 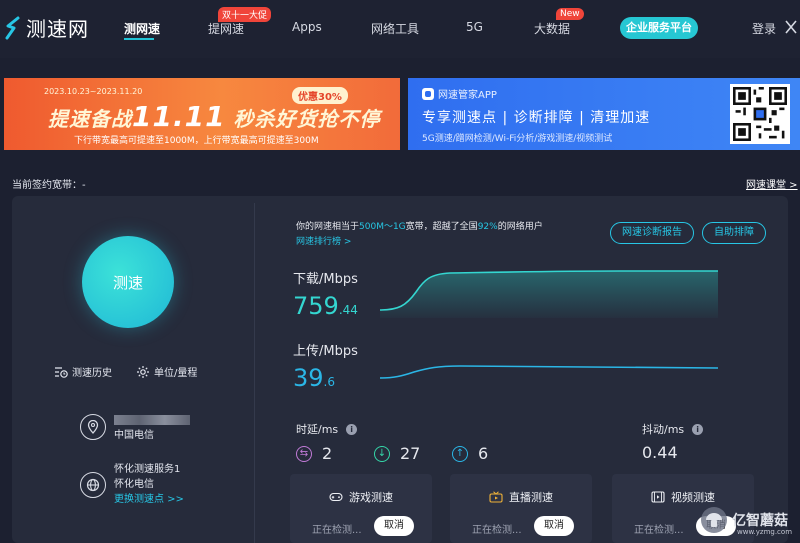 I want to click on swap-icon: ⇆, so click(x=304, y=453).